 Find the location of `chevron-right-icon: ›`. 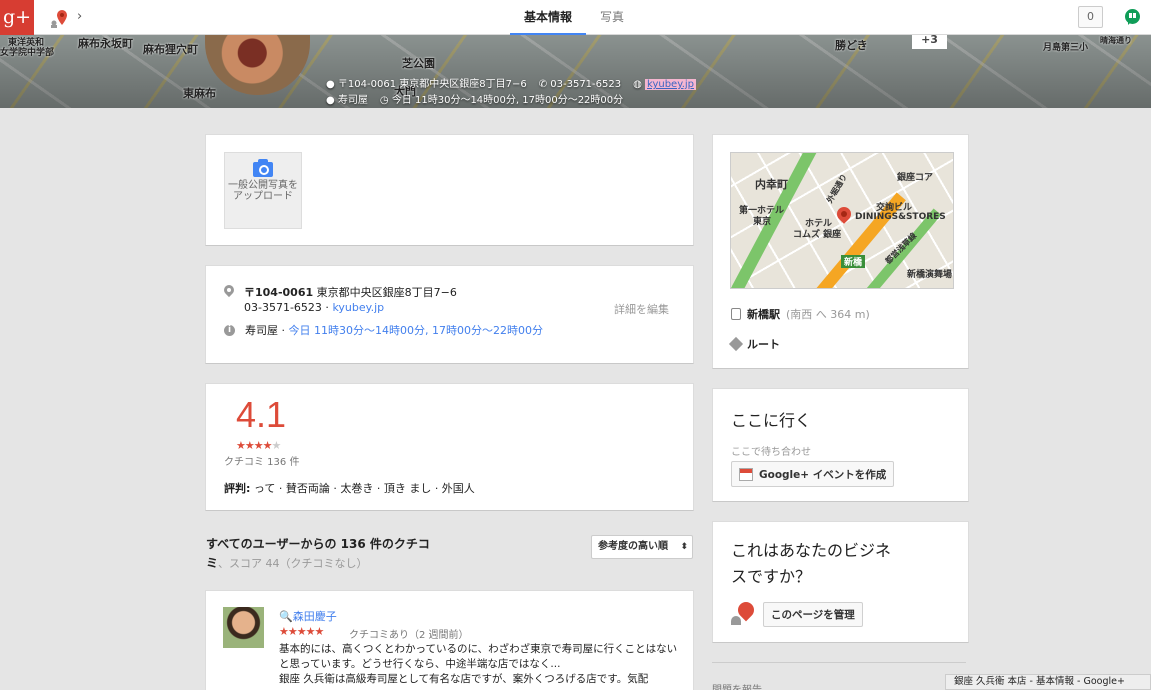

chevron-right-icon: › is located at coordinates (79, 16).